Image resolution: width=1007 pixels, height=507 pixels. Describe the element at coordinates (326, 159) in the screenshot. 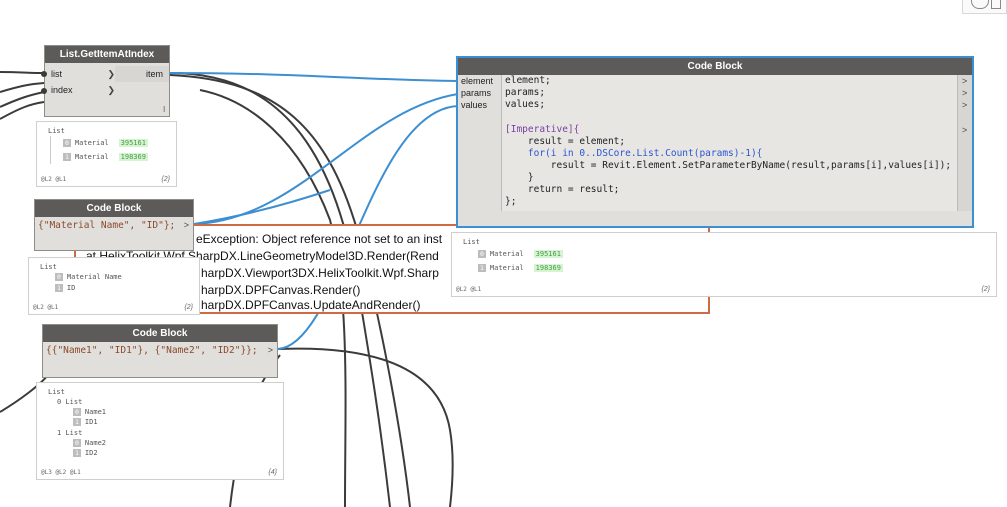

I see `wire-cb1-to-params` at that location.